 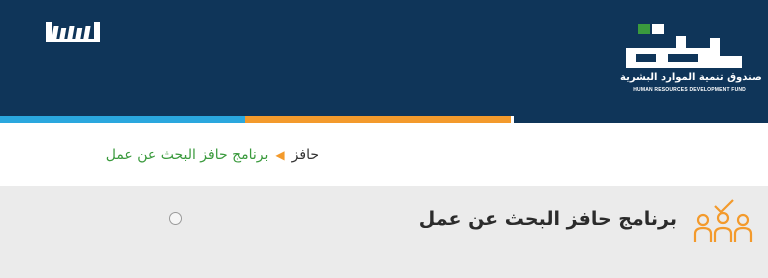 I want to click on option-radio, so click(x=175, y=218).